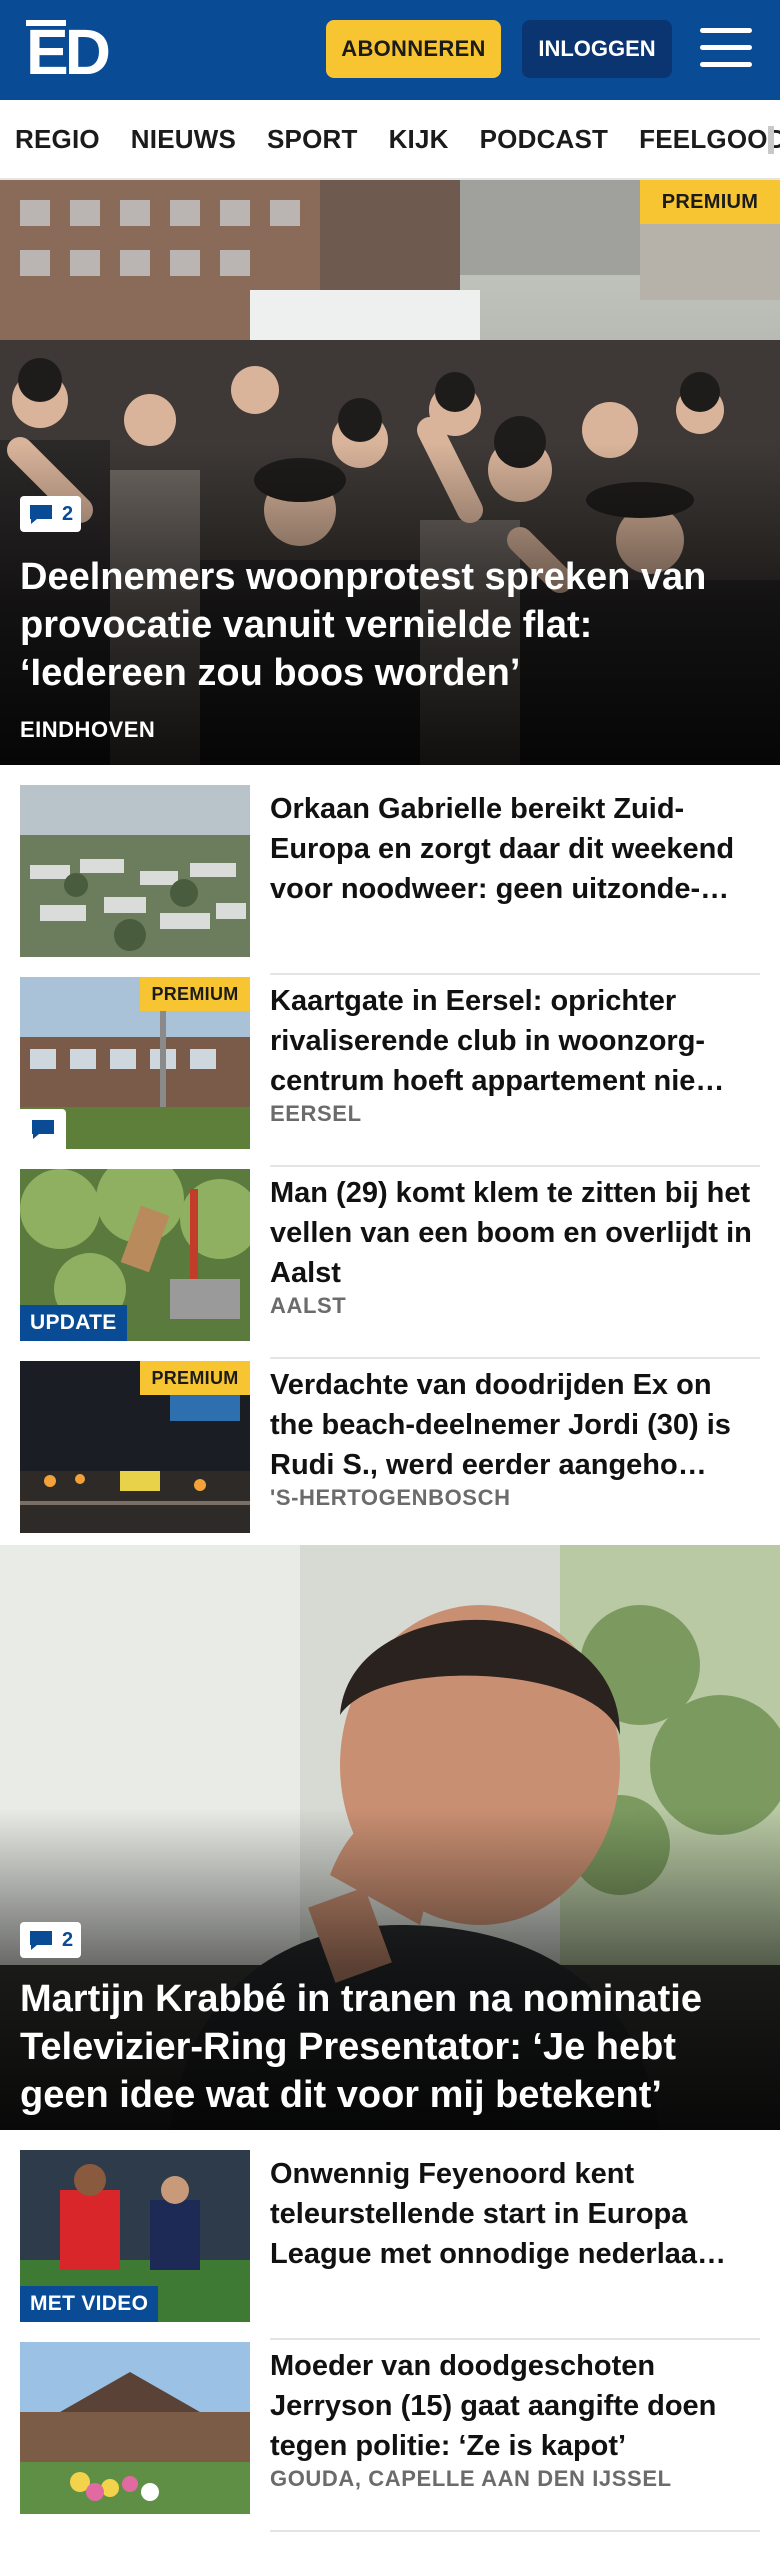  I want to click on svg-text: ED, so click(67, 51).